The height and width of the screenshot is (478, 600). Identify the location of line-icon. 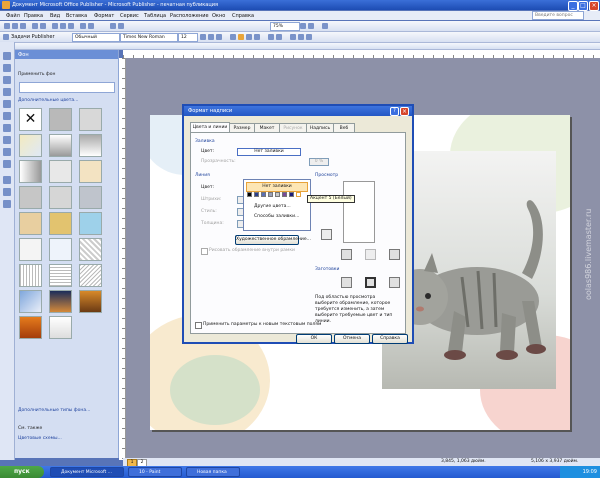
(7, 116).